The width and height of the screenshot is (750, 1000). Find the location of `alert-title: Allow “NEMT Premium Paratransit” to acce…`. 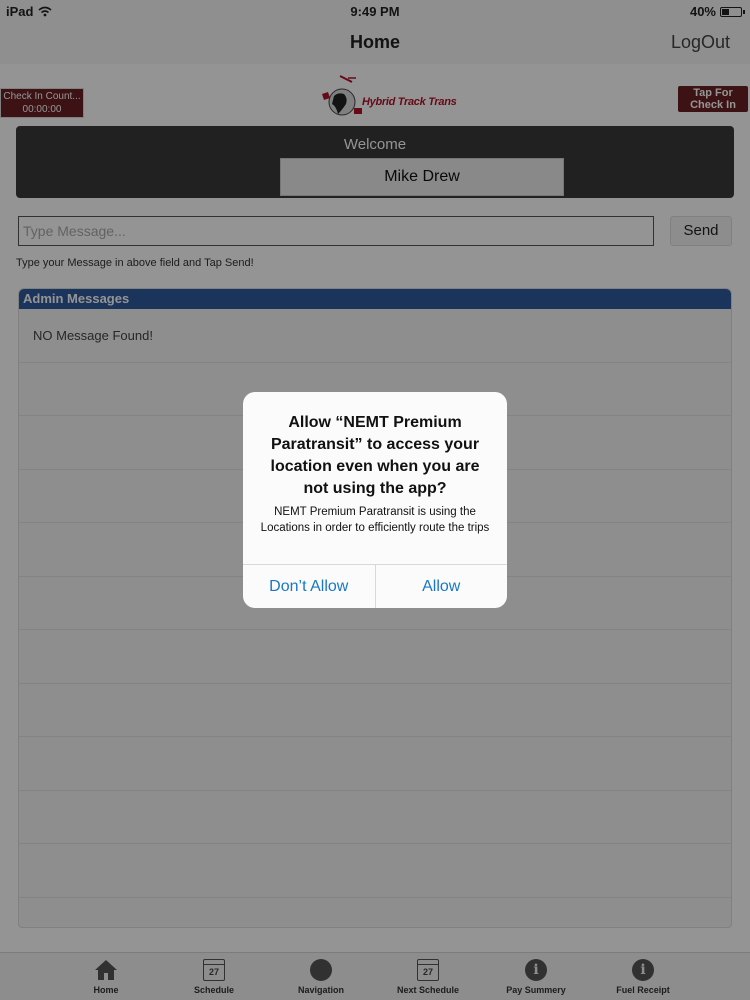

alert-title: Allow “NEMT Premium Paratransit” to acce… is located at coordinates (375, 455).